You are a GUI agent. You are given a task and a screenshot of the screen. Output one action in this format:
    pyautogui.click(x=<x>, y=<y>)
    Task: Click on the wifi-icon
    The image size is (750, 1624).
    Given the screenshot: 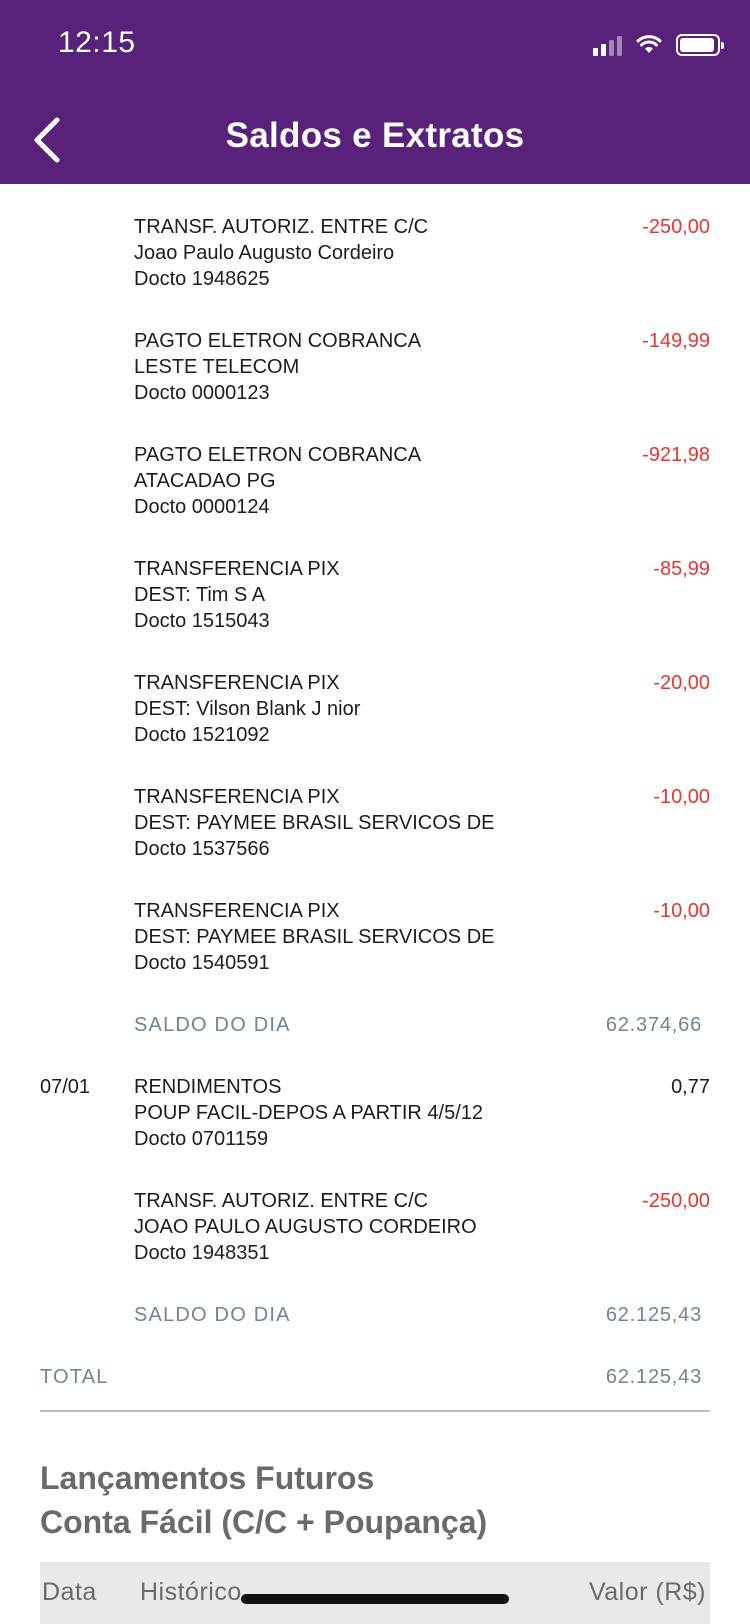 What is the action you would take?
    pyautogui.click(x=649, y=44)
    